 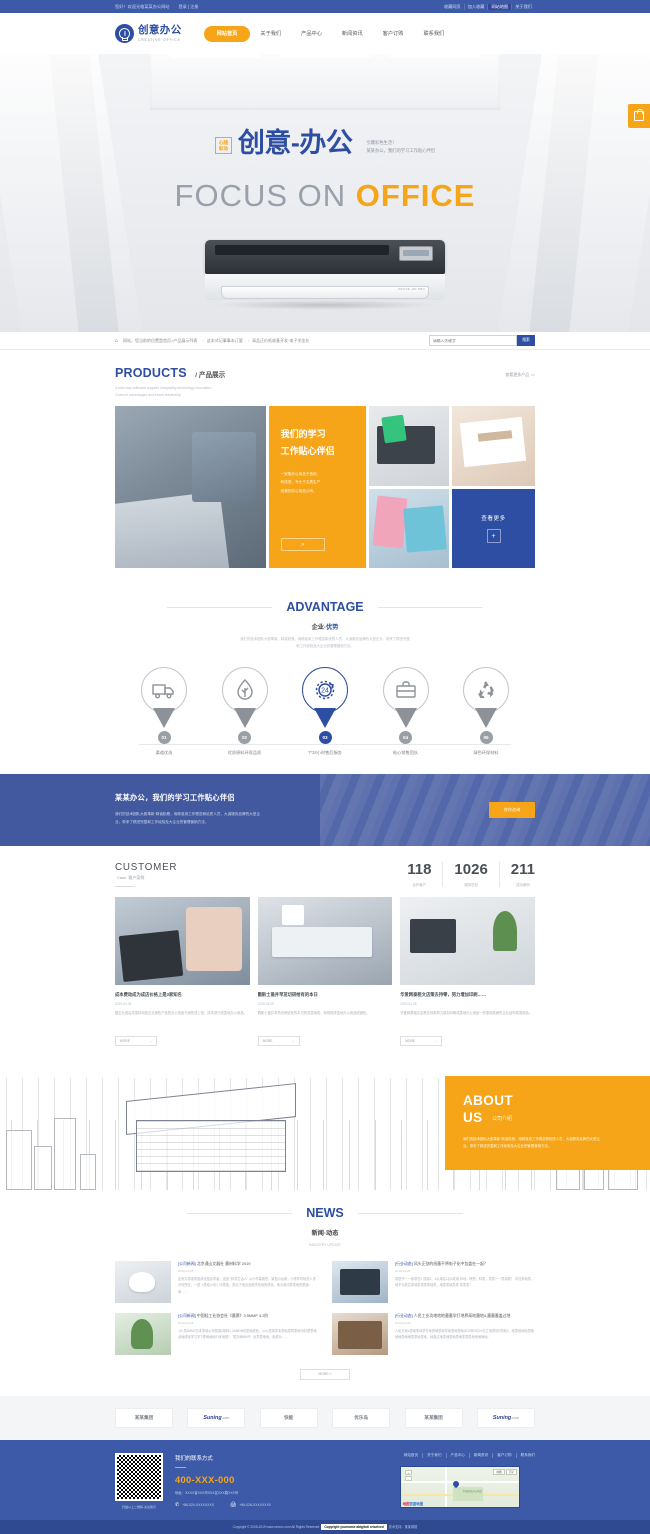 What do you see at coordinates (433, 34) in the screenshot?
I see `nav-item-contact: 联系我们` at bounding box center [433, 34].